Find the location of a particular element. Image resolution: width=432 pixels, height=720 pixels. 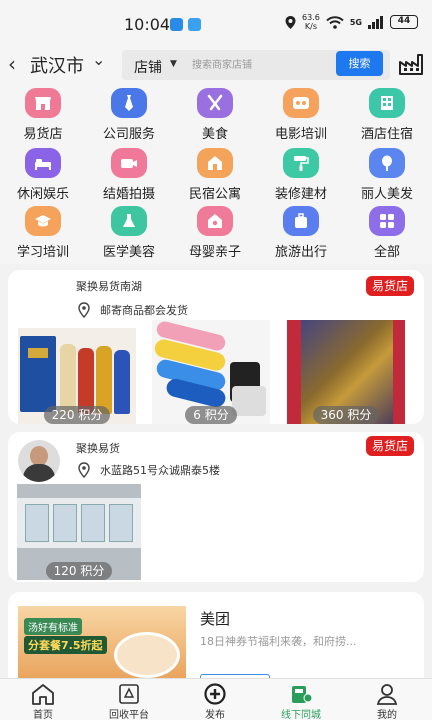

location-icon is located at coordinates (290, 22).